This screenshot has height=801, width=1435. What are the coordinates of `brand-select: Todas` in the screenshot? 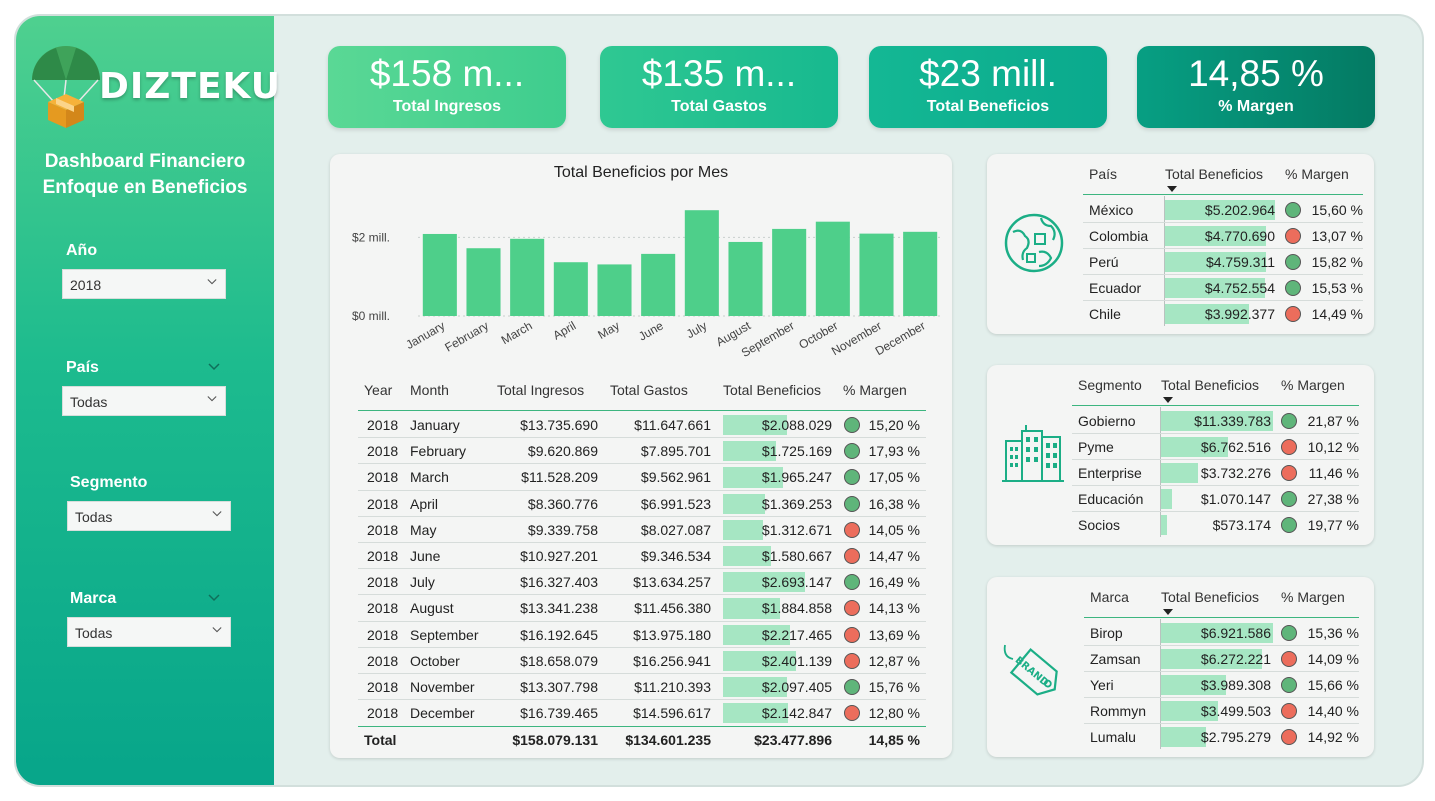 It's located at (149, 632).